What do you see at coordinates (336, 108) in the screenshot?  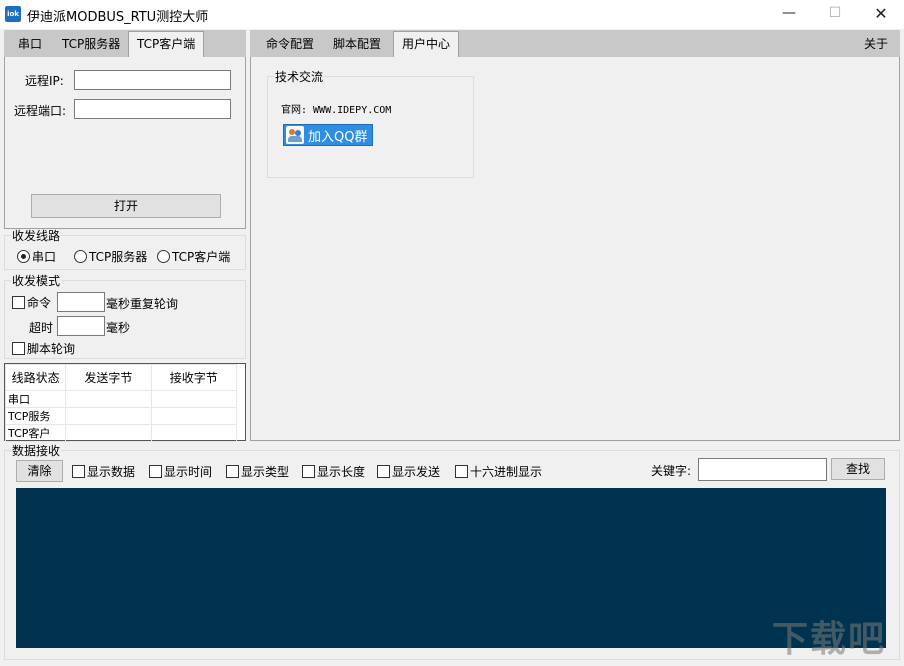 I see `website-text: 官网: WWW.IDEPY.COM` at bounding box center [336, 108].